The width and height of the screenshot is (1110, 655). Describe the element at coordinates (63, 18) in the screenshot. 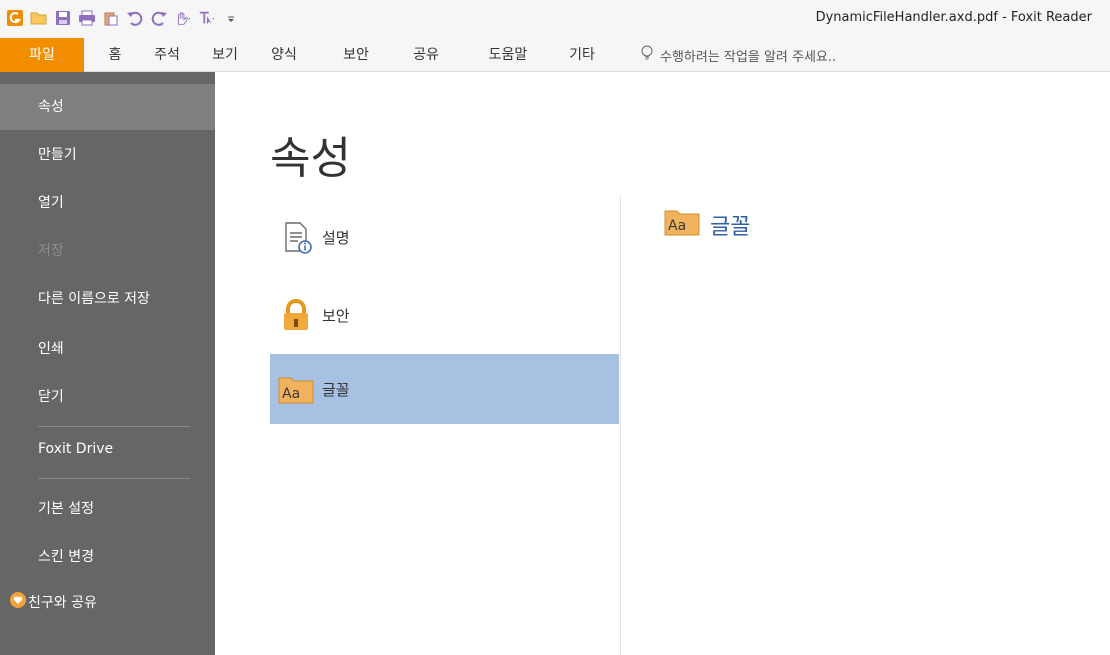

I see `save-icon` at that location.